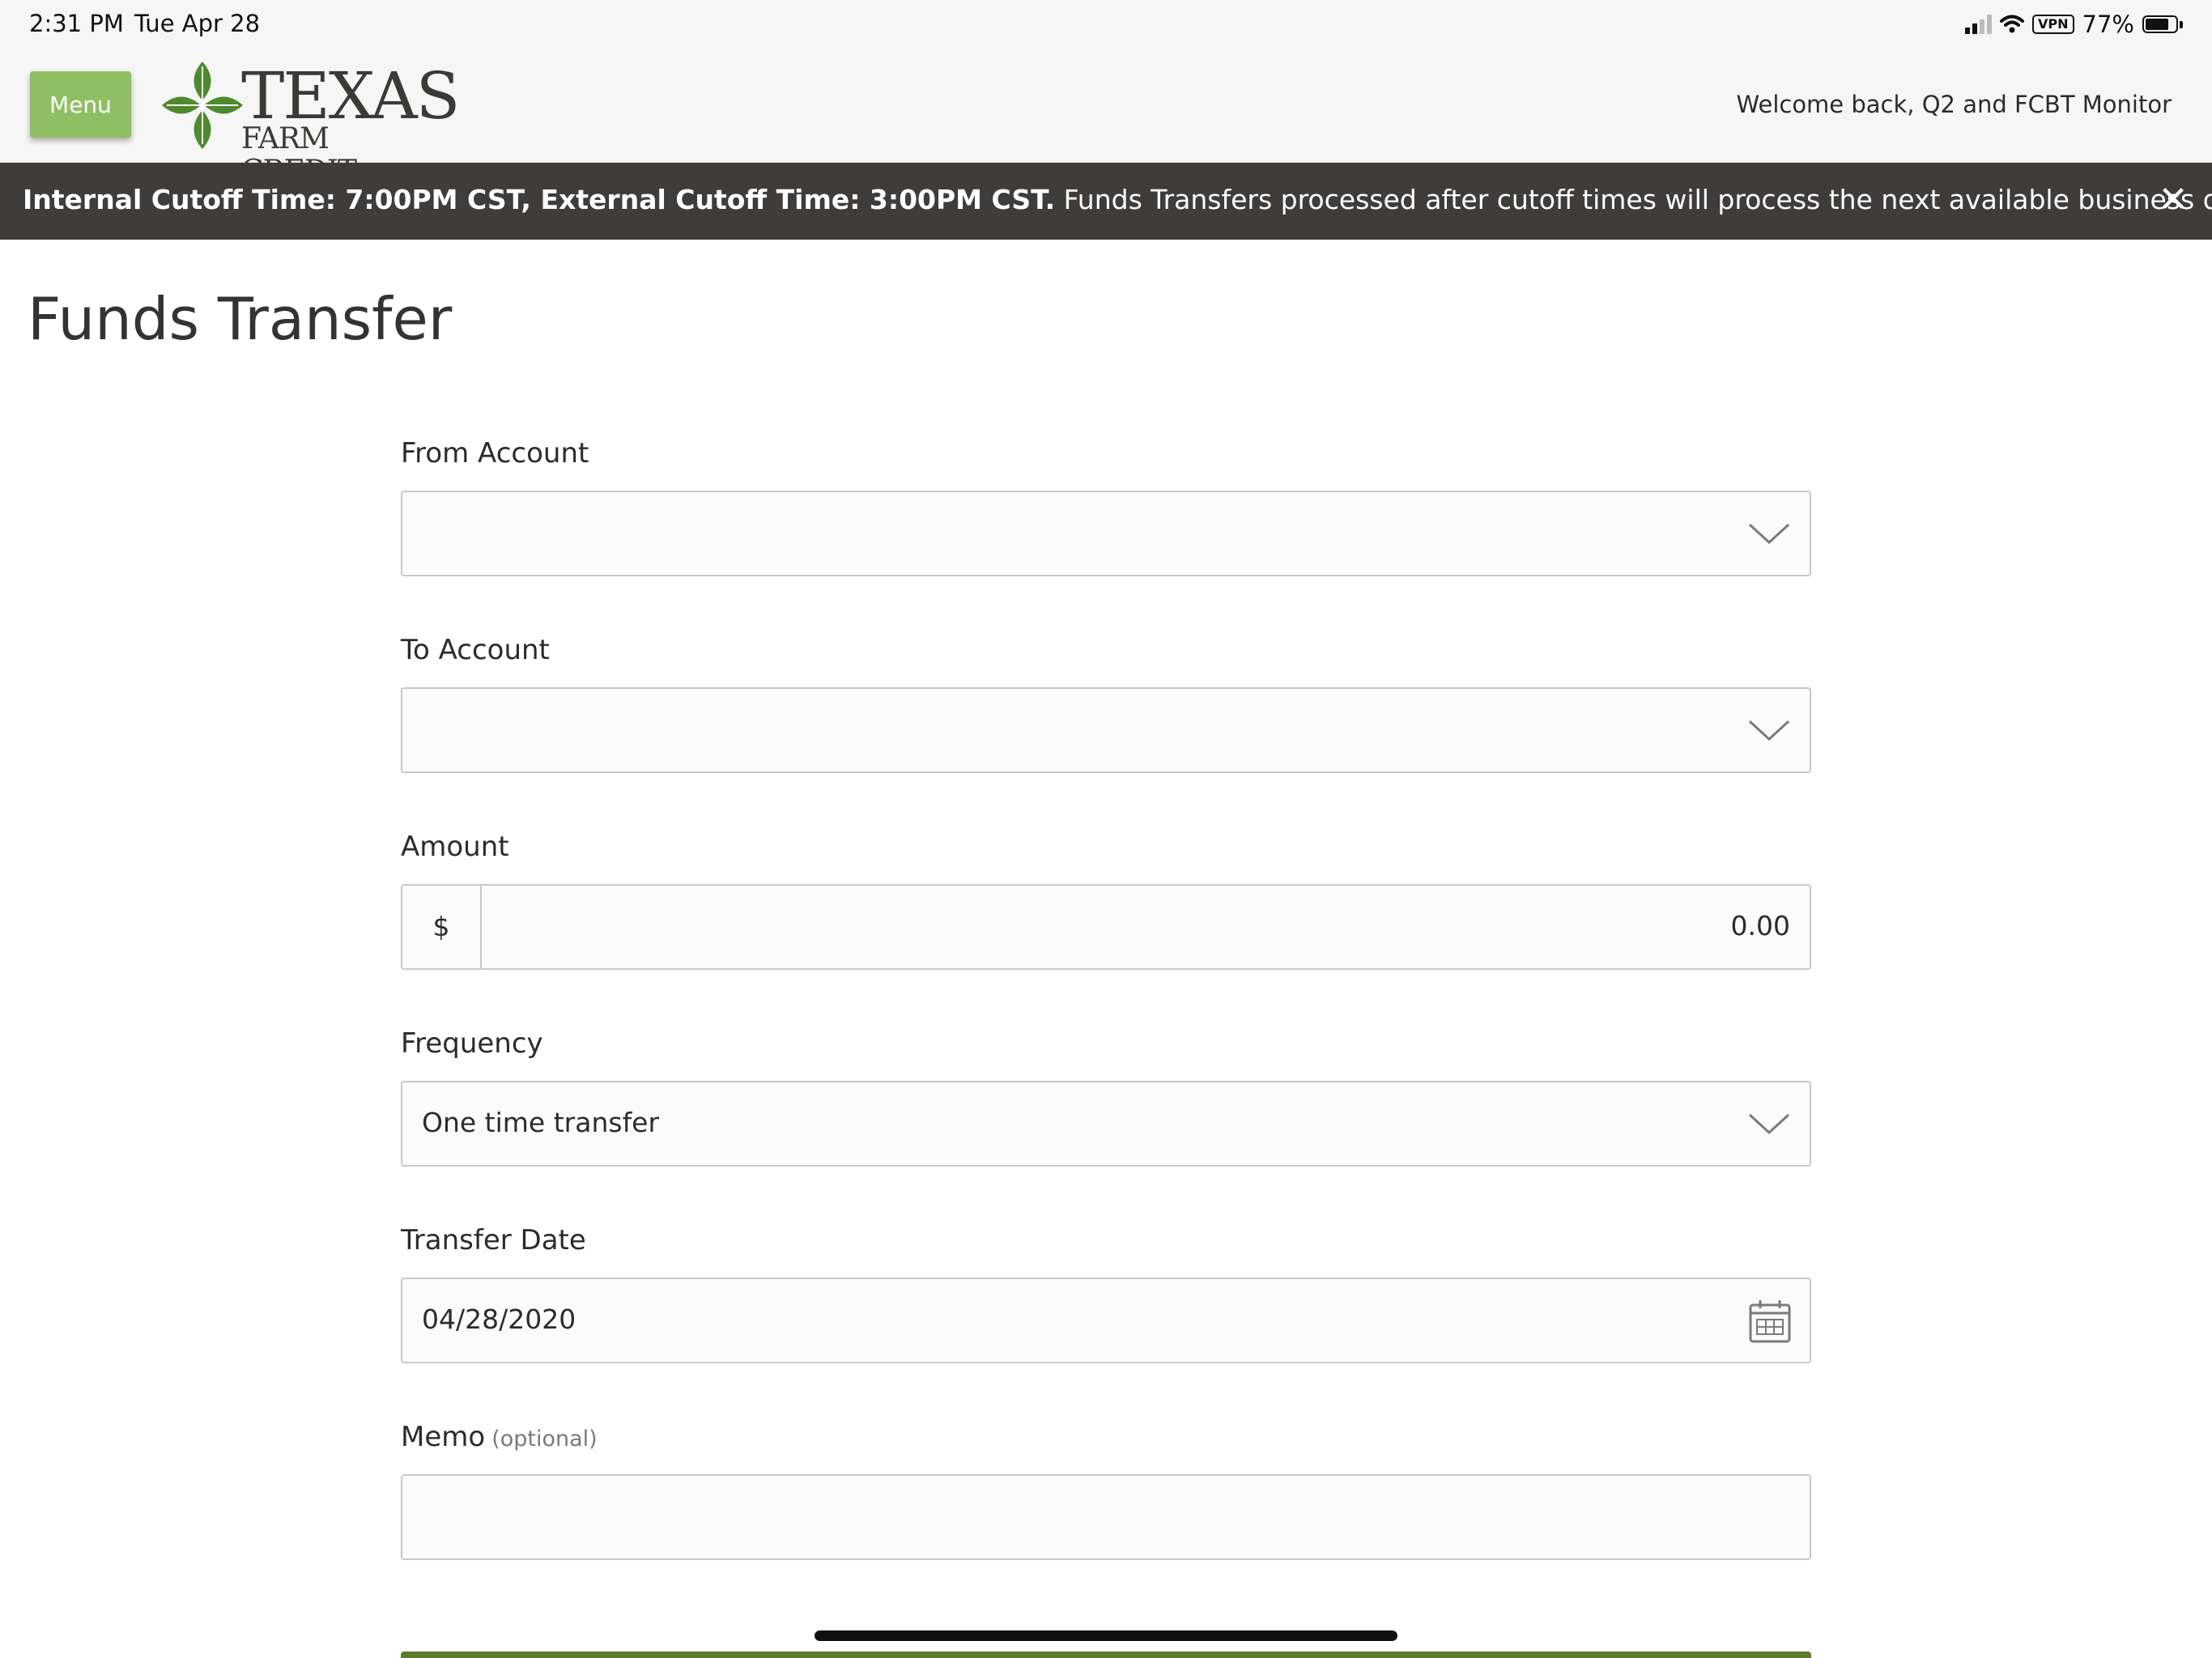 The height and width of the screenshot is (1658, 2212). Describe the element at coordinates (1770, 1321) in the screenshot. I see `calendar-icon` at that location.